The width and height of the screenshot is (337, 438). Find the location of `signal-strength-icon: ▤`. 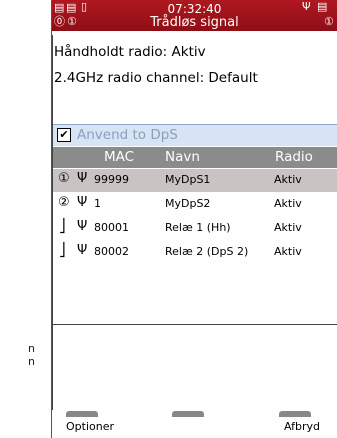

signal-strength-icon: ▤ is located at coordinates (322, 6).